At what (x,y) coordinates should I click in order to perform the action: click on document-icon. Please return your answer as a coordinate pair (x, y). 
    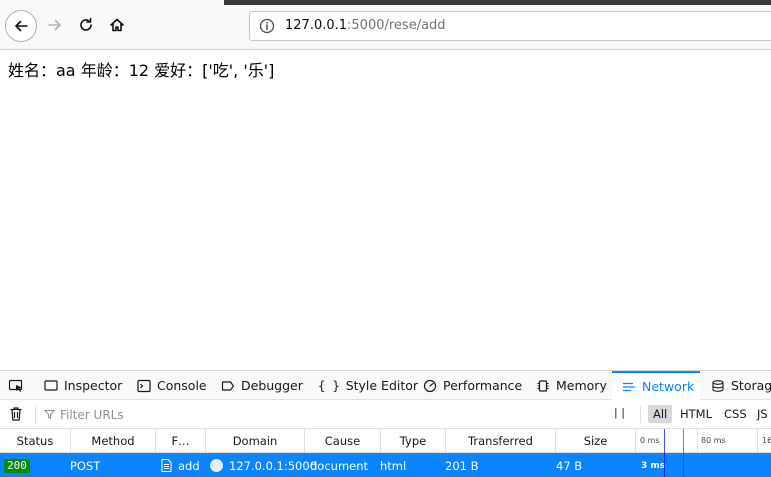
    Looking at the image, I should click on (166, 465).